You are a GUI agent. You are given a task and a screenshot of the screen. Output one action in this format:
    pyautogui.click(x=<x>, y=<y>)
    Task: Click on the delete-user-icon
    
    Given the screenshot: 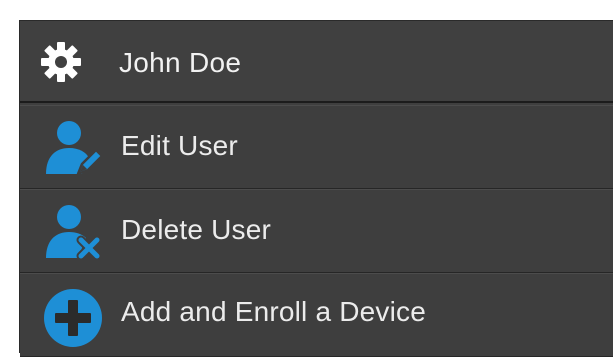 What is the action you would take?
    pyautogui.click(x=74, y=233)
    